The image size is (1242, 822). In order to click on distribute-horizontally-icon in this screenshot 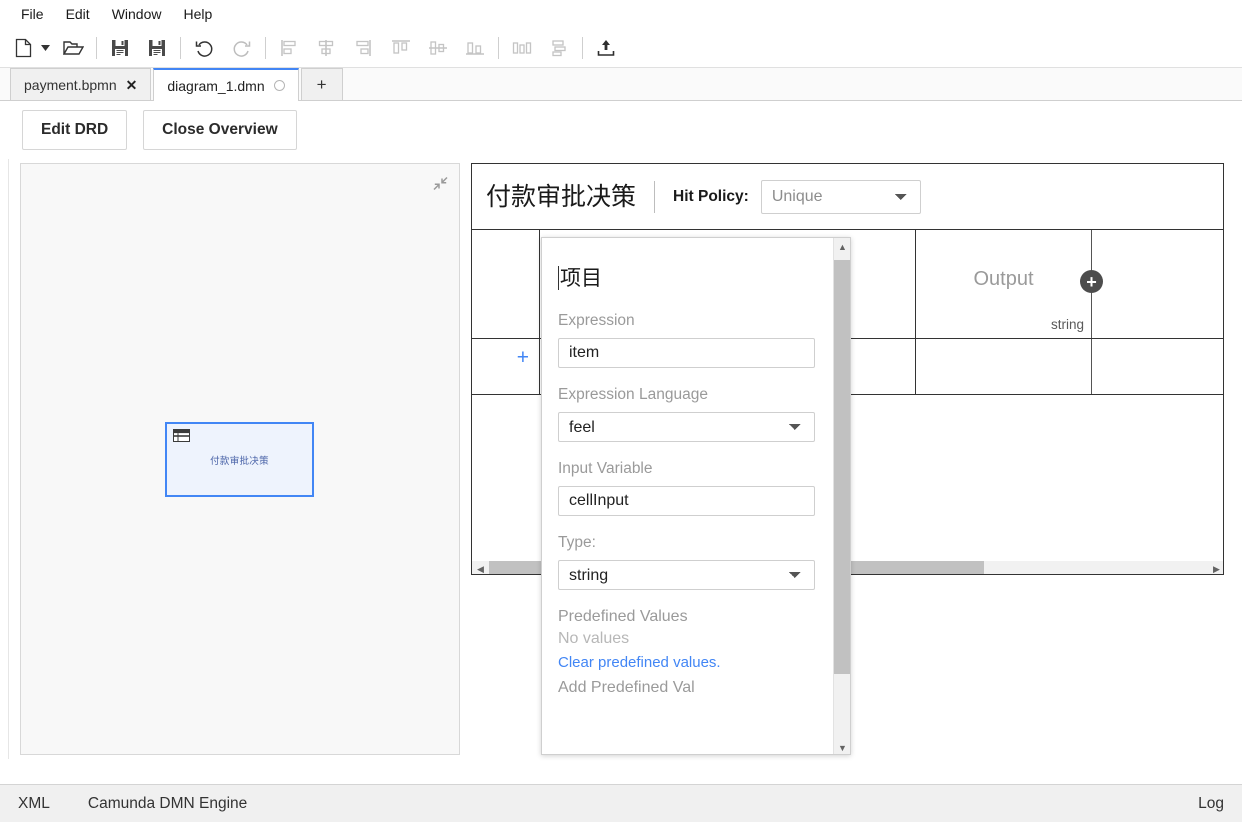, I will do `click(522, 48)`.